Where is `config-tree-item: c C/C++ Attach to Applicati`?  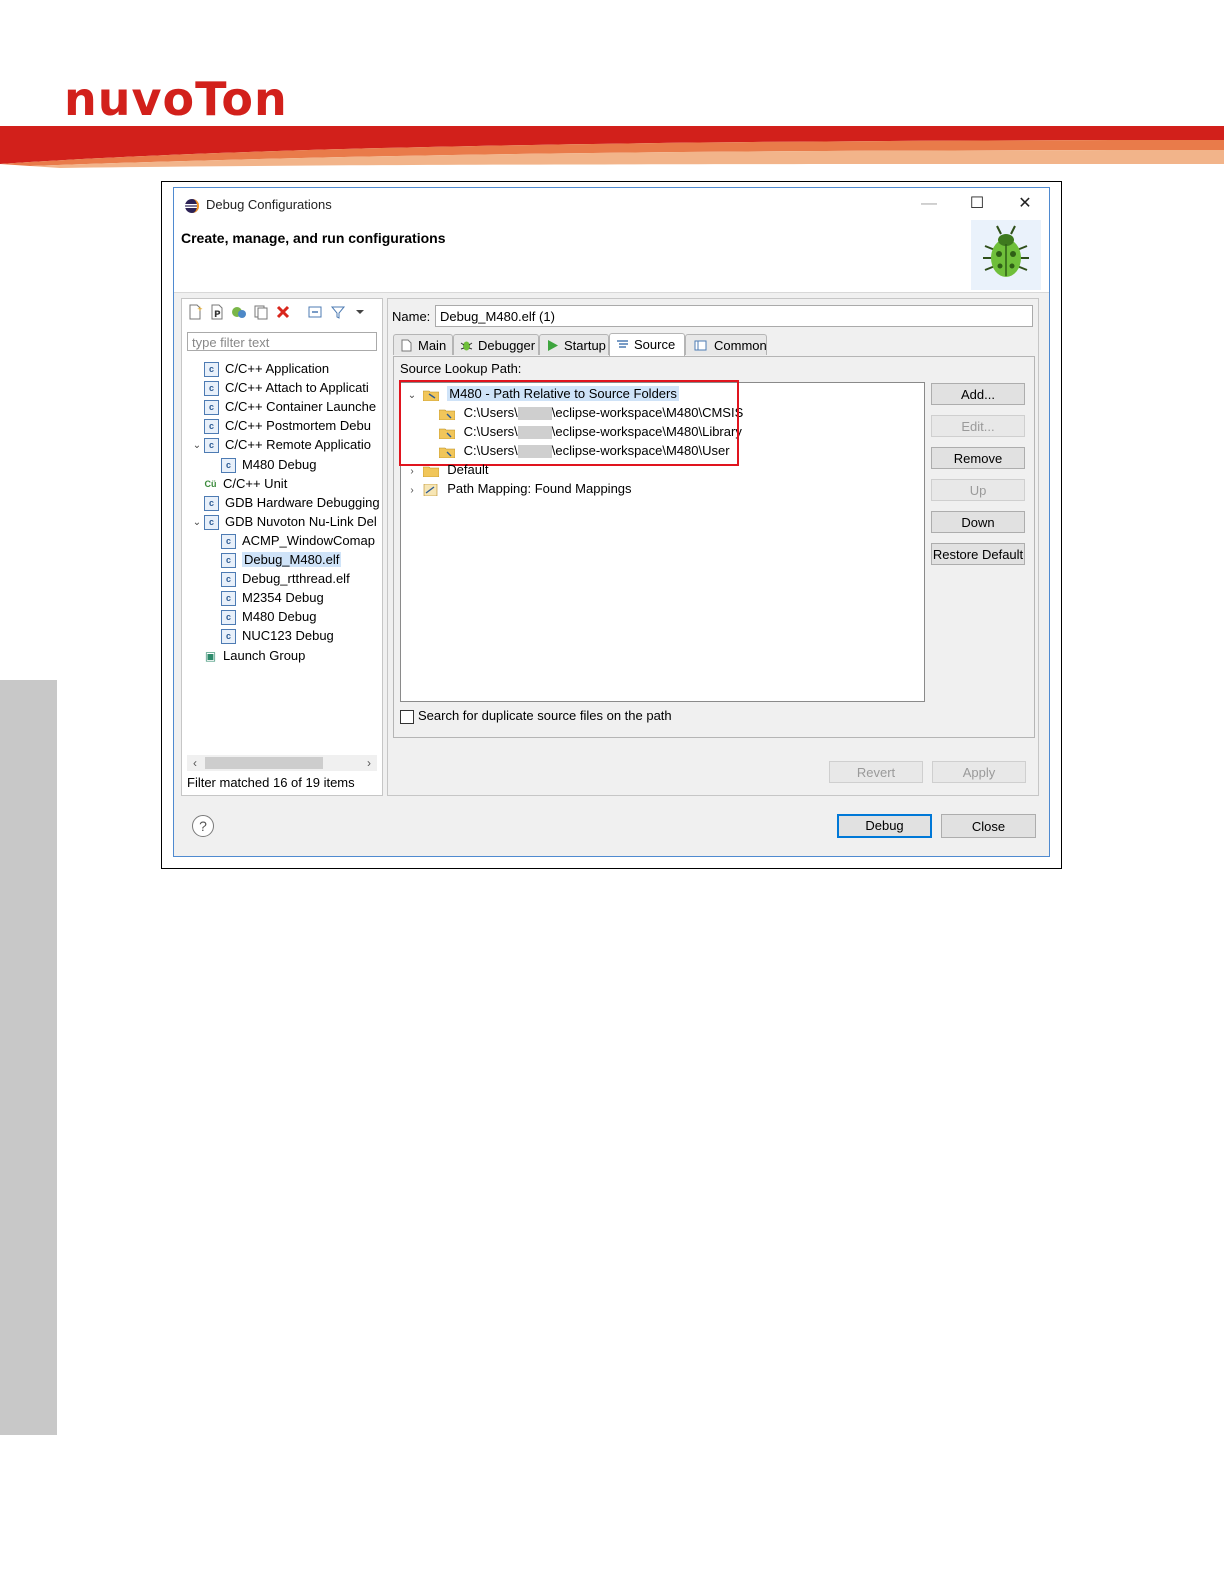 config-tree-item: c C/C++ Attach to Applicati is located at coordinates (279, 387).